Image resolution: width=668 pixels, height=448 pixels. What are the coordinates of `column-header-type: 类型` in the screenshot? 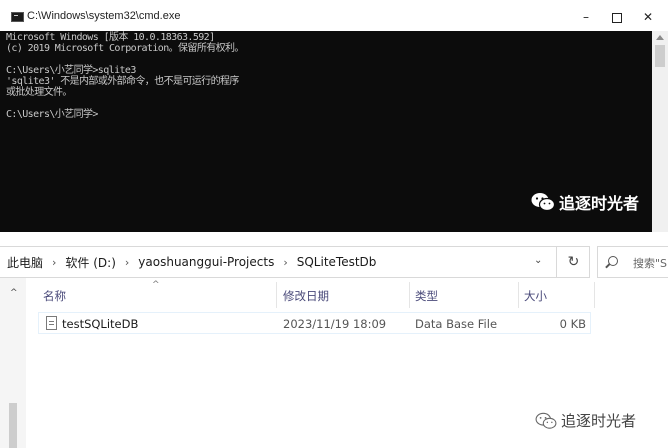 It's located at (426, 296).